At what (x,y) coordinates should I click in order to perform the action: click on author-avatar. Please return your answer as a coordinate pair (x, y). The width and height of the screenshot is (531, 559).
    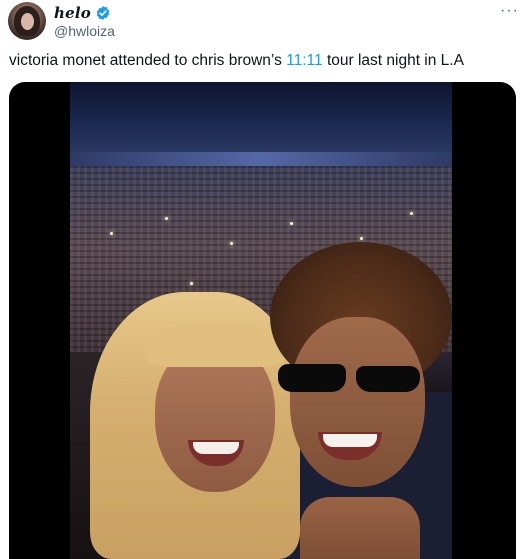
    Looking at the image, I should click on (27, 21).